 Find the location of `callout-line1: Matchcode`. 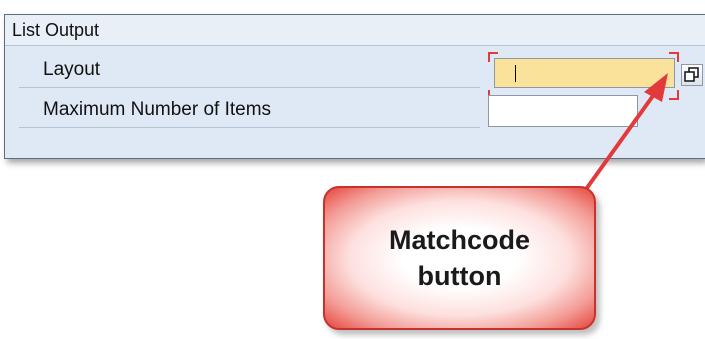

callout-line1: Matchcode is located at coordinates (459, 240).